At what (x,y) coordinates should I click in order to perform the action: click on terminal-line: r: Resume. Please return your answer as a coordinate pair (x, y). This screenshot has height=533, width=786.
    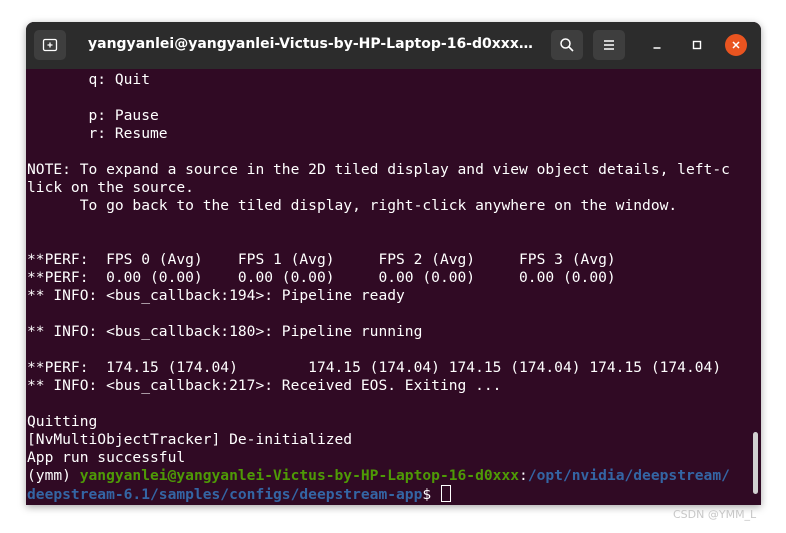
    Looking at the image, I should click on (97, 133).